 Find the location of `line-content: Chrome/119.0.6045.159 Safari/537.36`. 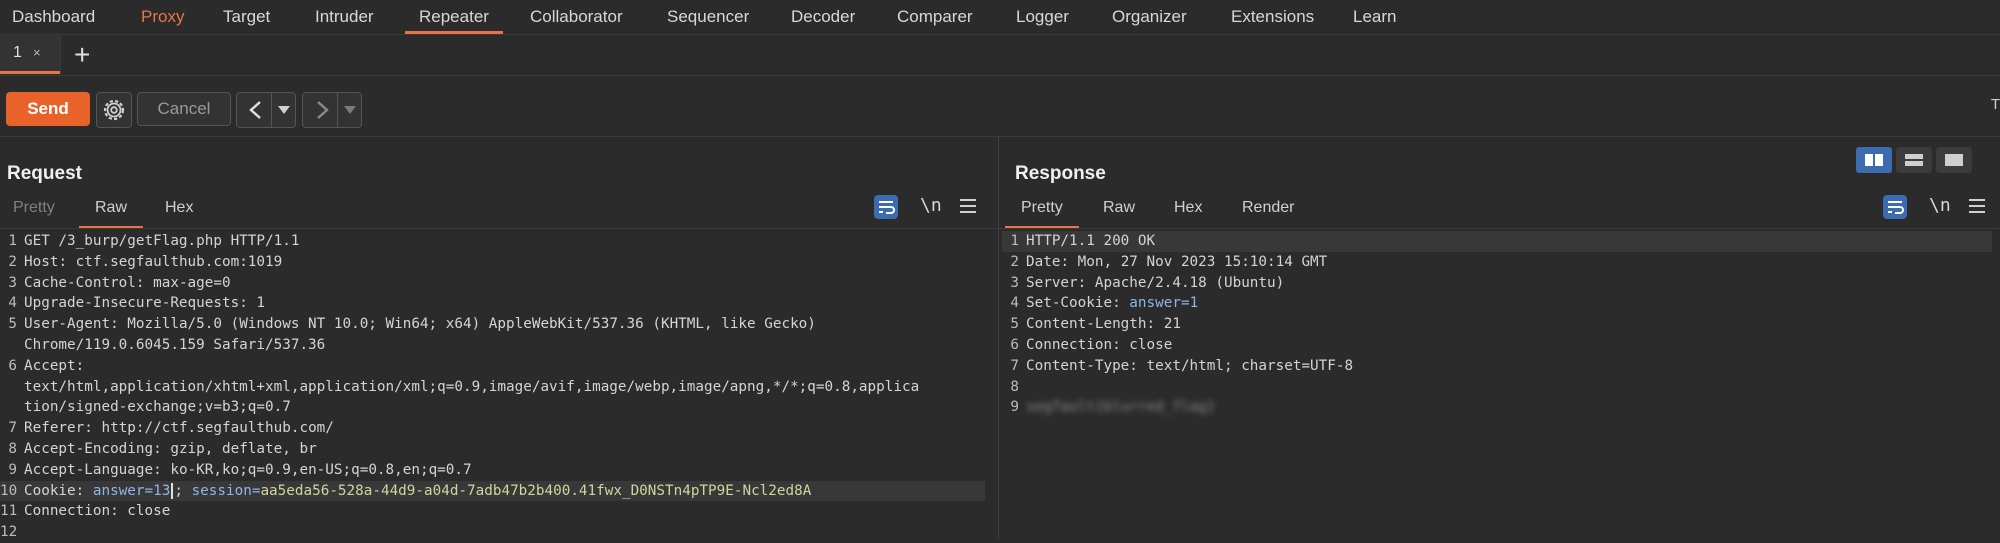

line-content: Chrome/119.0.6045.159 Safari/537.36 is located at coordinates (175, 344).